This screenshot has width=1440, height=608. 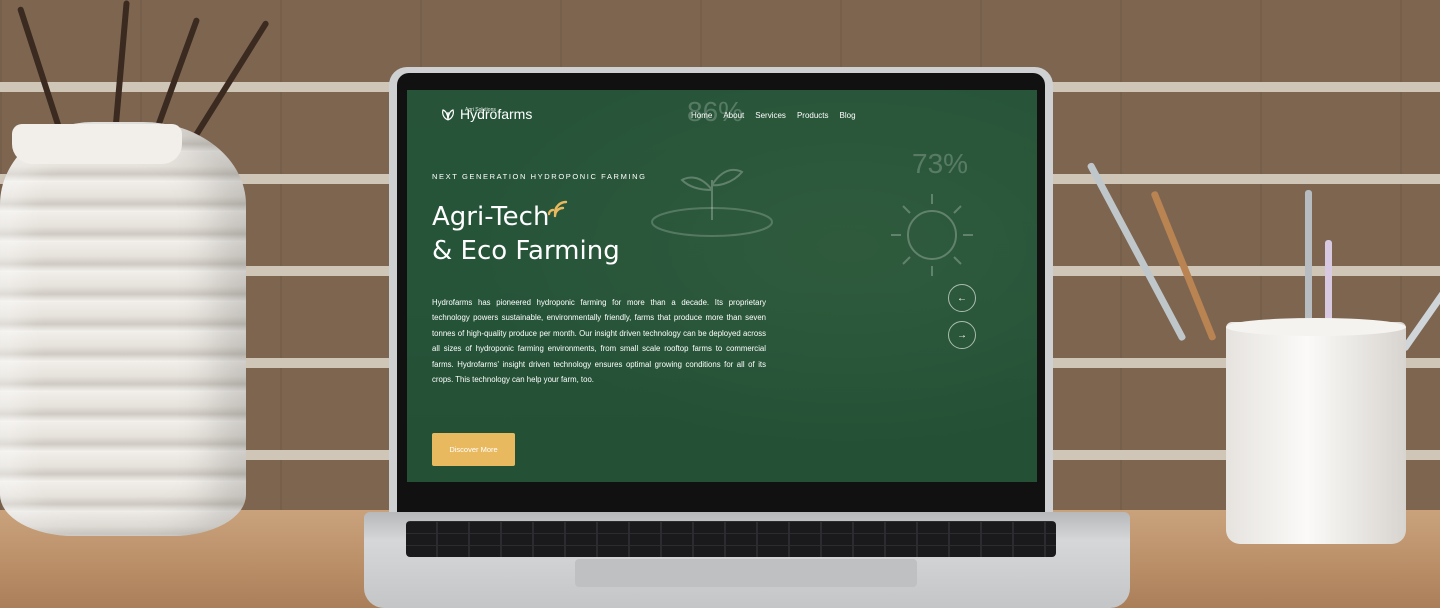 I want to click on laptop-trackpad, so click(x=746, y=573).